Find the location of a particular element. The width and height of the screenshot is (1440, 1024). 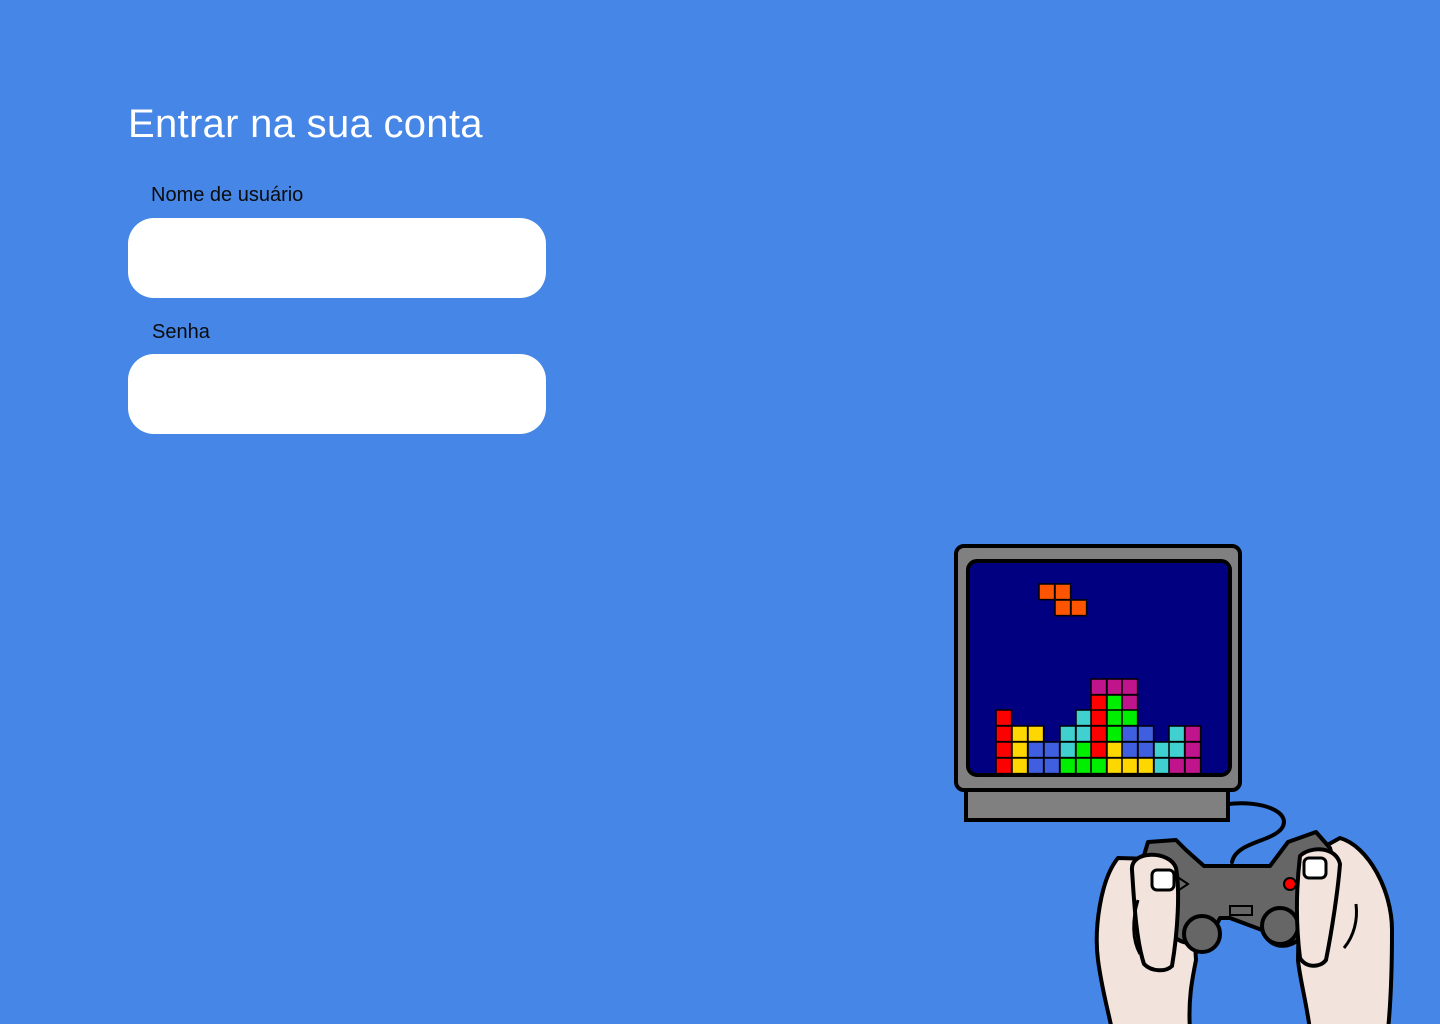

tetris-tv-gamepad-illustration is located at coordinates (1174, 784).